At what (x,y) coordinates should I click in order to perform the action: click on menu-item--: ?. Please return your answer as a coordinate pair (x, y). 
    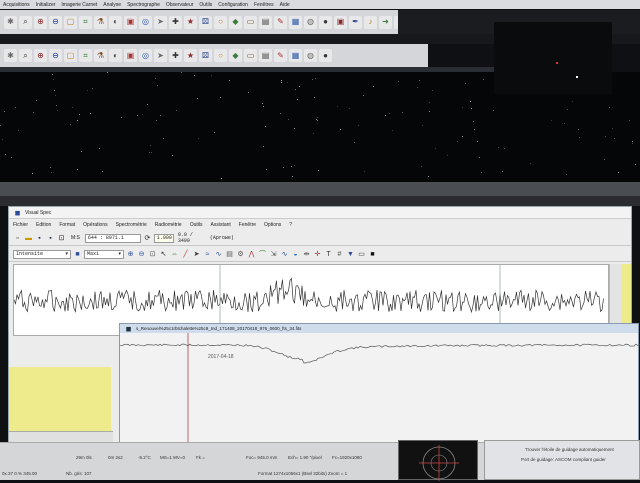
    Looking at the image, I should click on (290, 225).